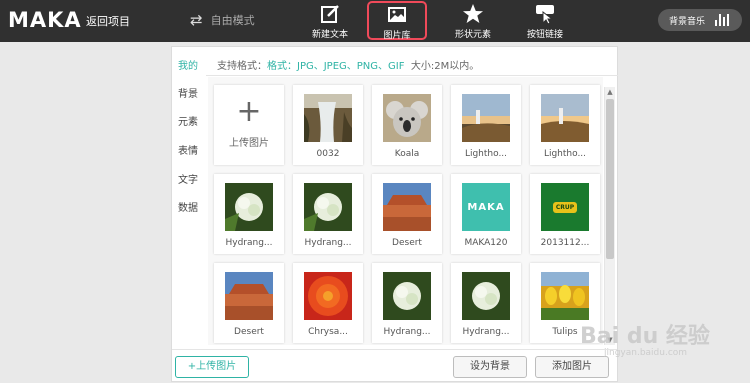 This screenshot has height=383, width=750. What do you see at coordinates (196, 19) in the screenshot?
I see `swap-arrows-icon: ⇄` at bounding box center [196, 19].